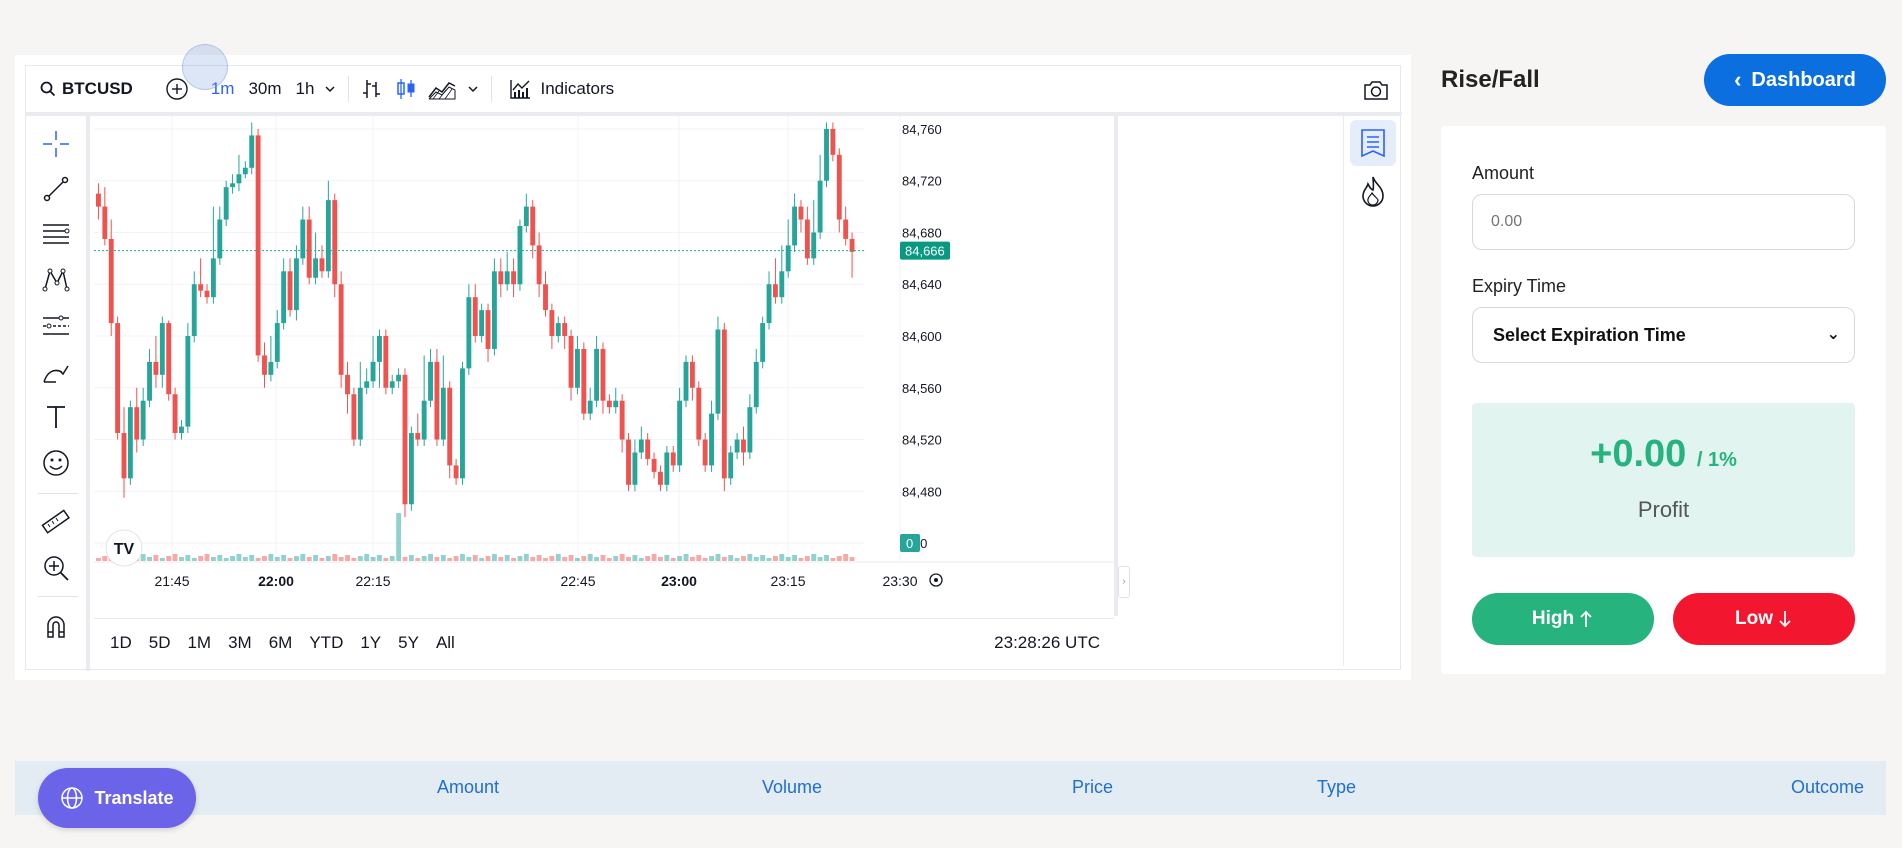 This screenshot has width=1902, height=848. Describe the element at coordinates (305, 89) in the screenshot. I see `interval-1h: 1h` at that location.